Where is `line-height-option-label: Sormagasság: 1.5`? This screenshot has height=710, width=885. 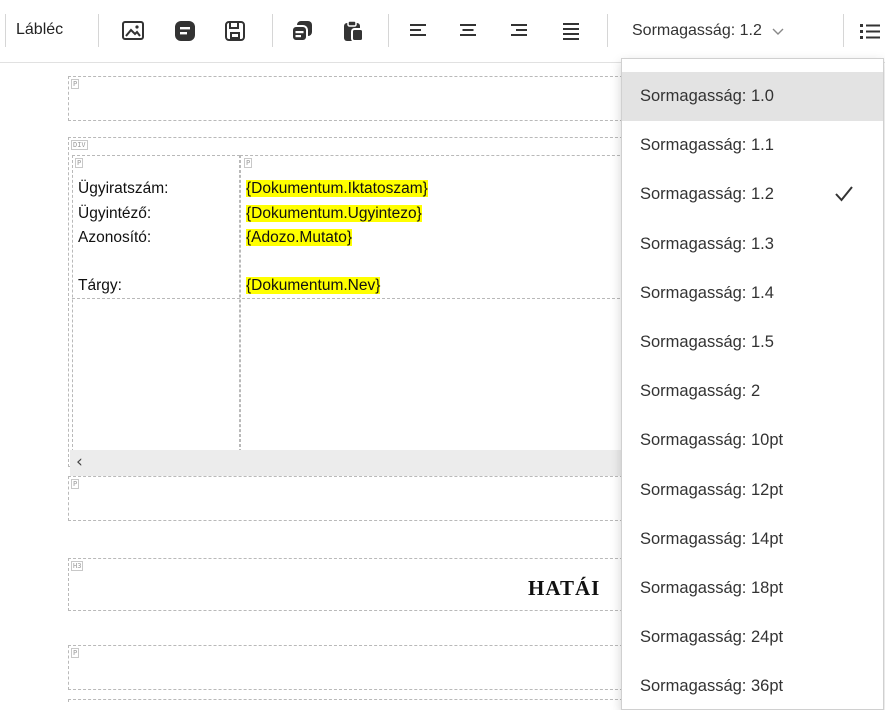
line-height-option-label: Sormagasság: 1.5 is located at coordinates (707, 342).